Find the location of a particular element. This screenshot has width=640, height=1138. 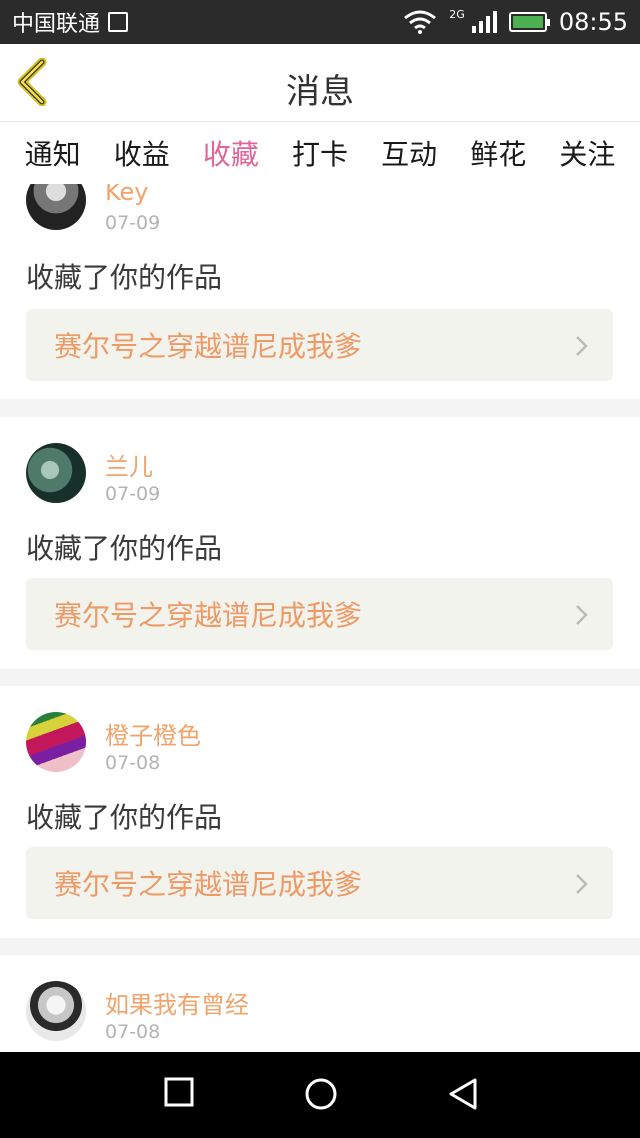

user-name: 兰儿 is located at coordinates (129, 464).